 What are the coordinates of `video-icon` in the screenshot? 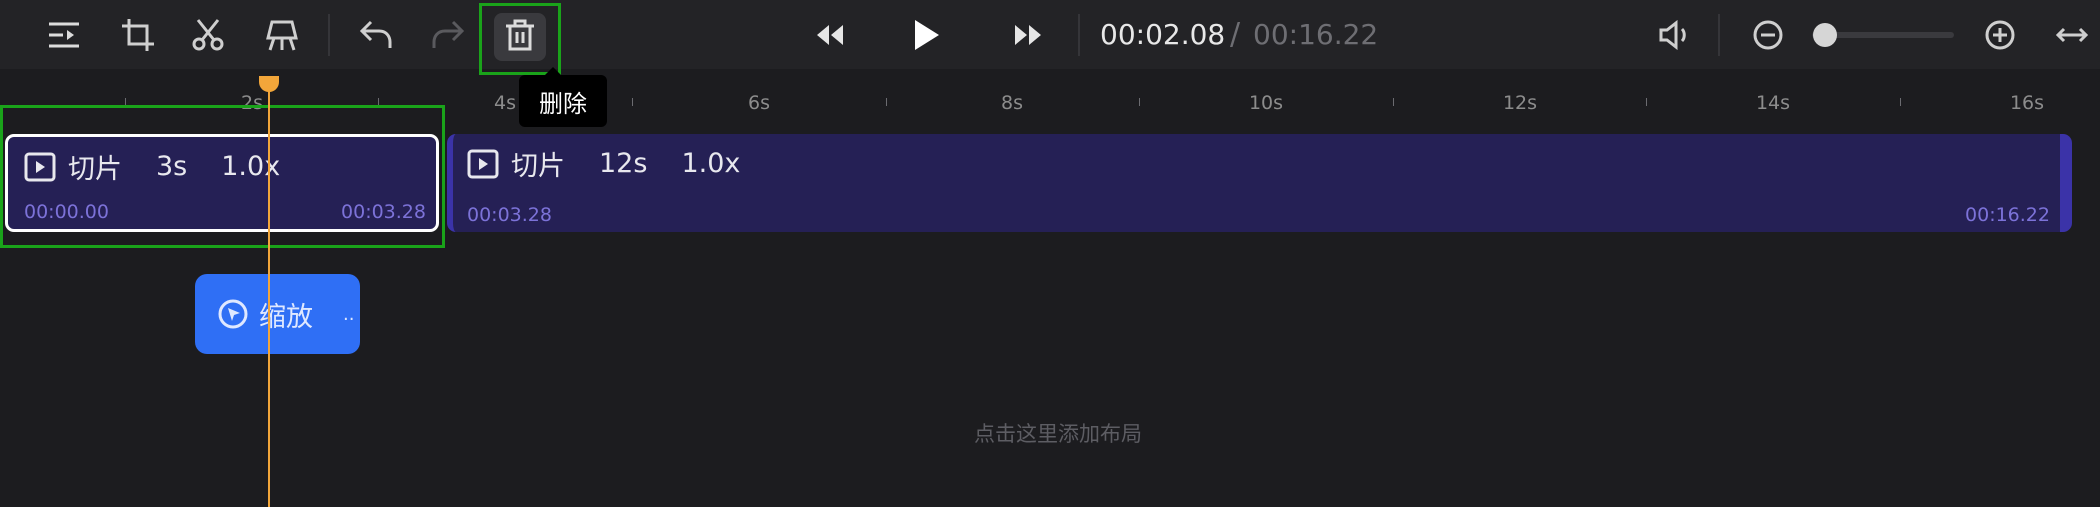 It's located at (483, 163).